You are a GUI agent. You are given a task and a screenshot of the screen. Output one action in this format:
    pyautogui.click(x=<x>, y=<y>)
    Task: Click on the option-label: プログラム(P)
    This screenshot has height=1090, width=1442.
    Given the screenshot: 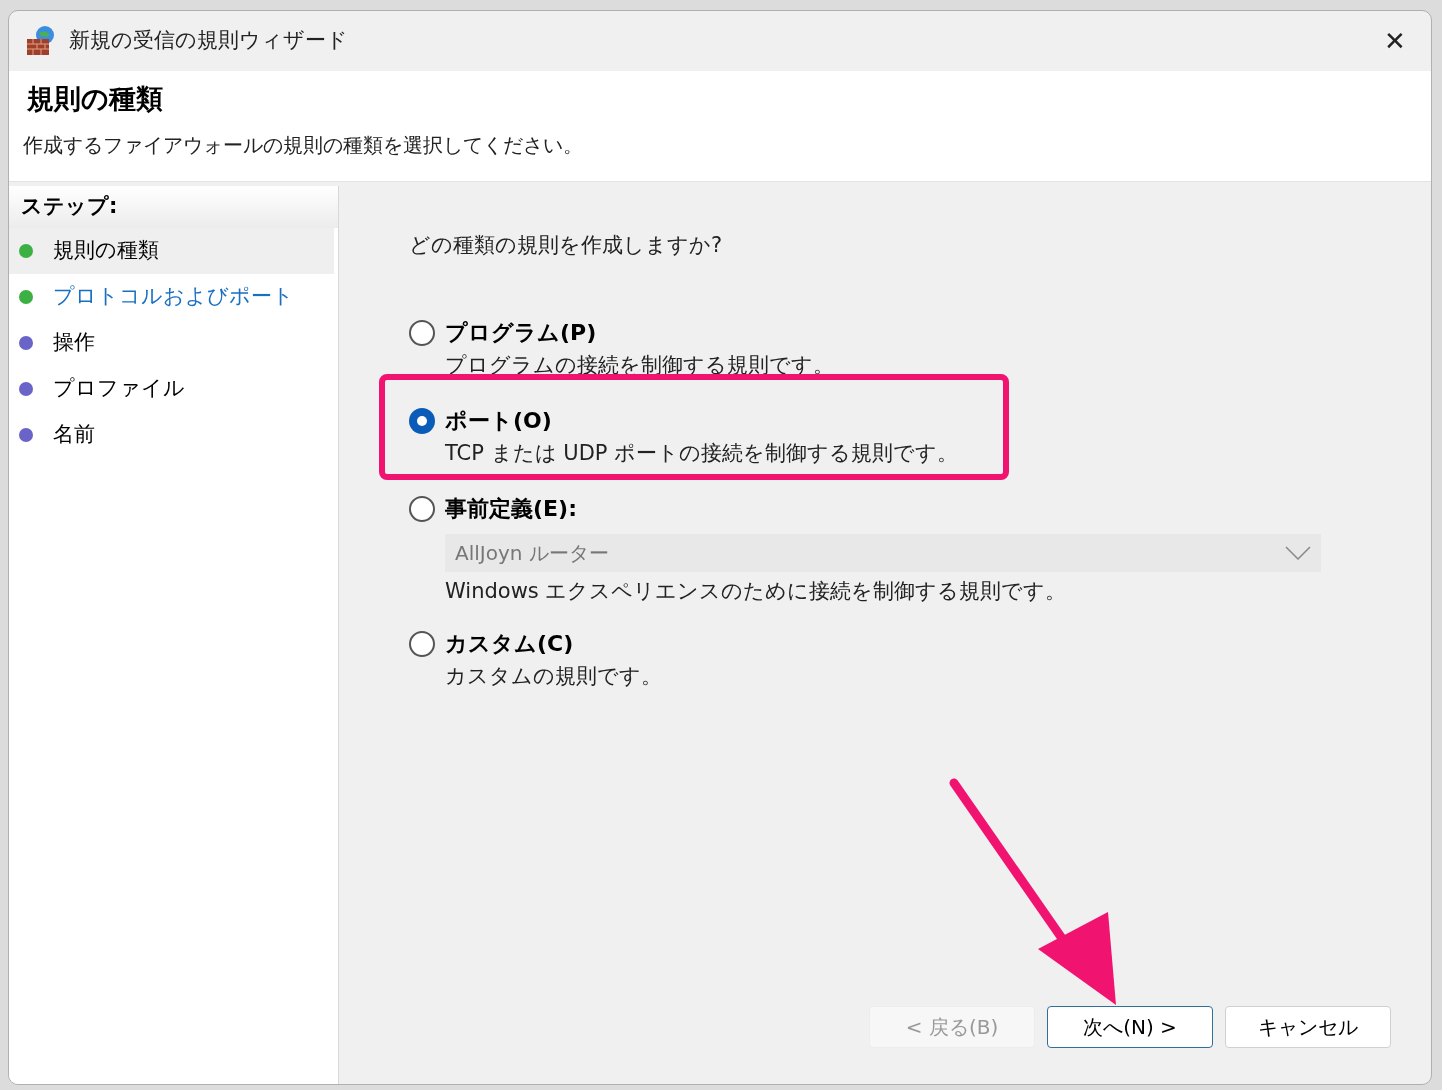 What is the action you would take?
    pyautogui.click(x=883, y=332)
    